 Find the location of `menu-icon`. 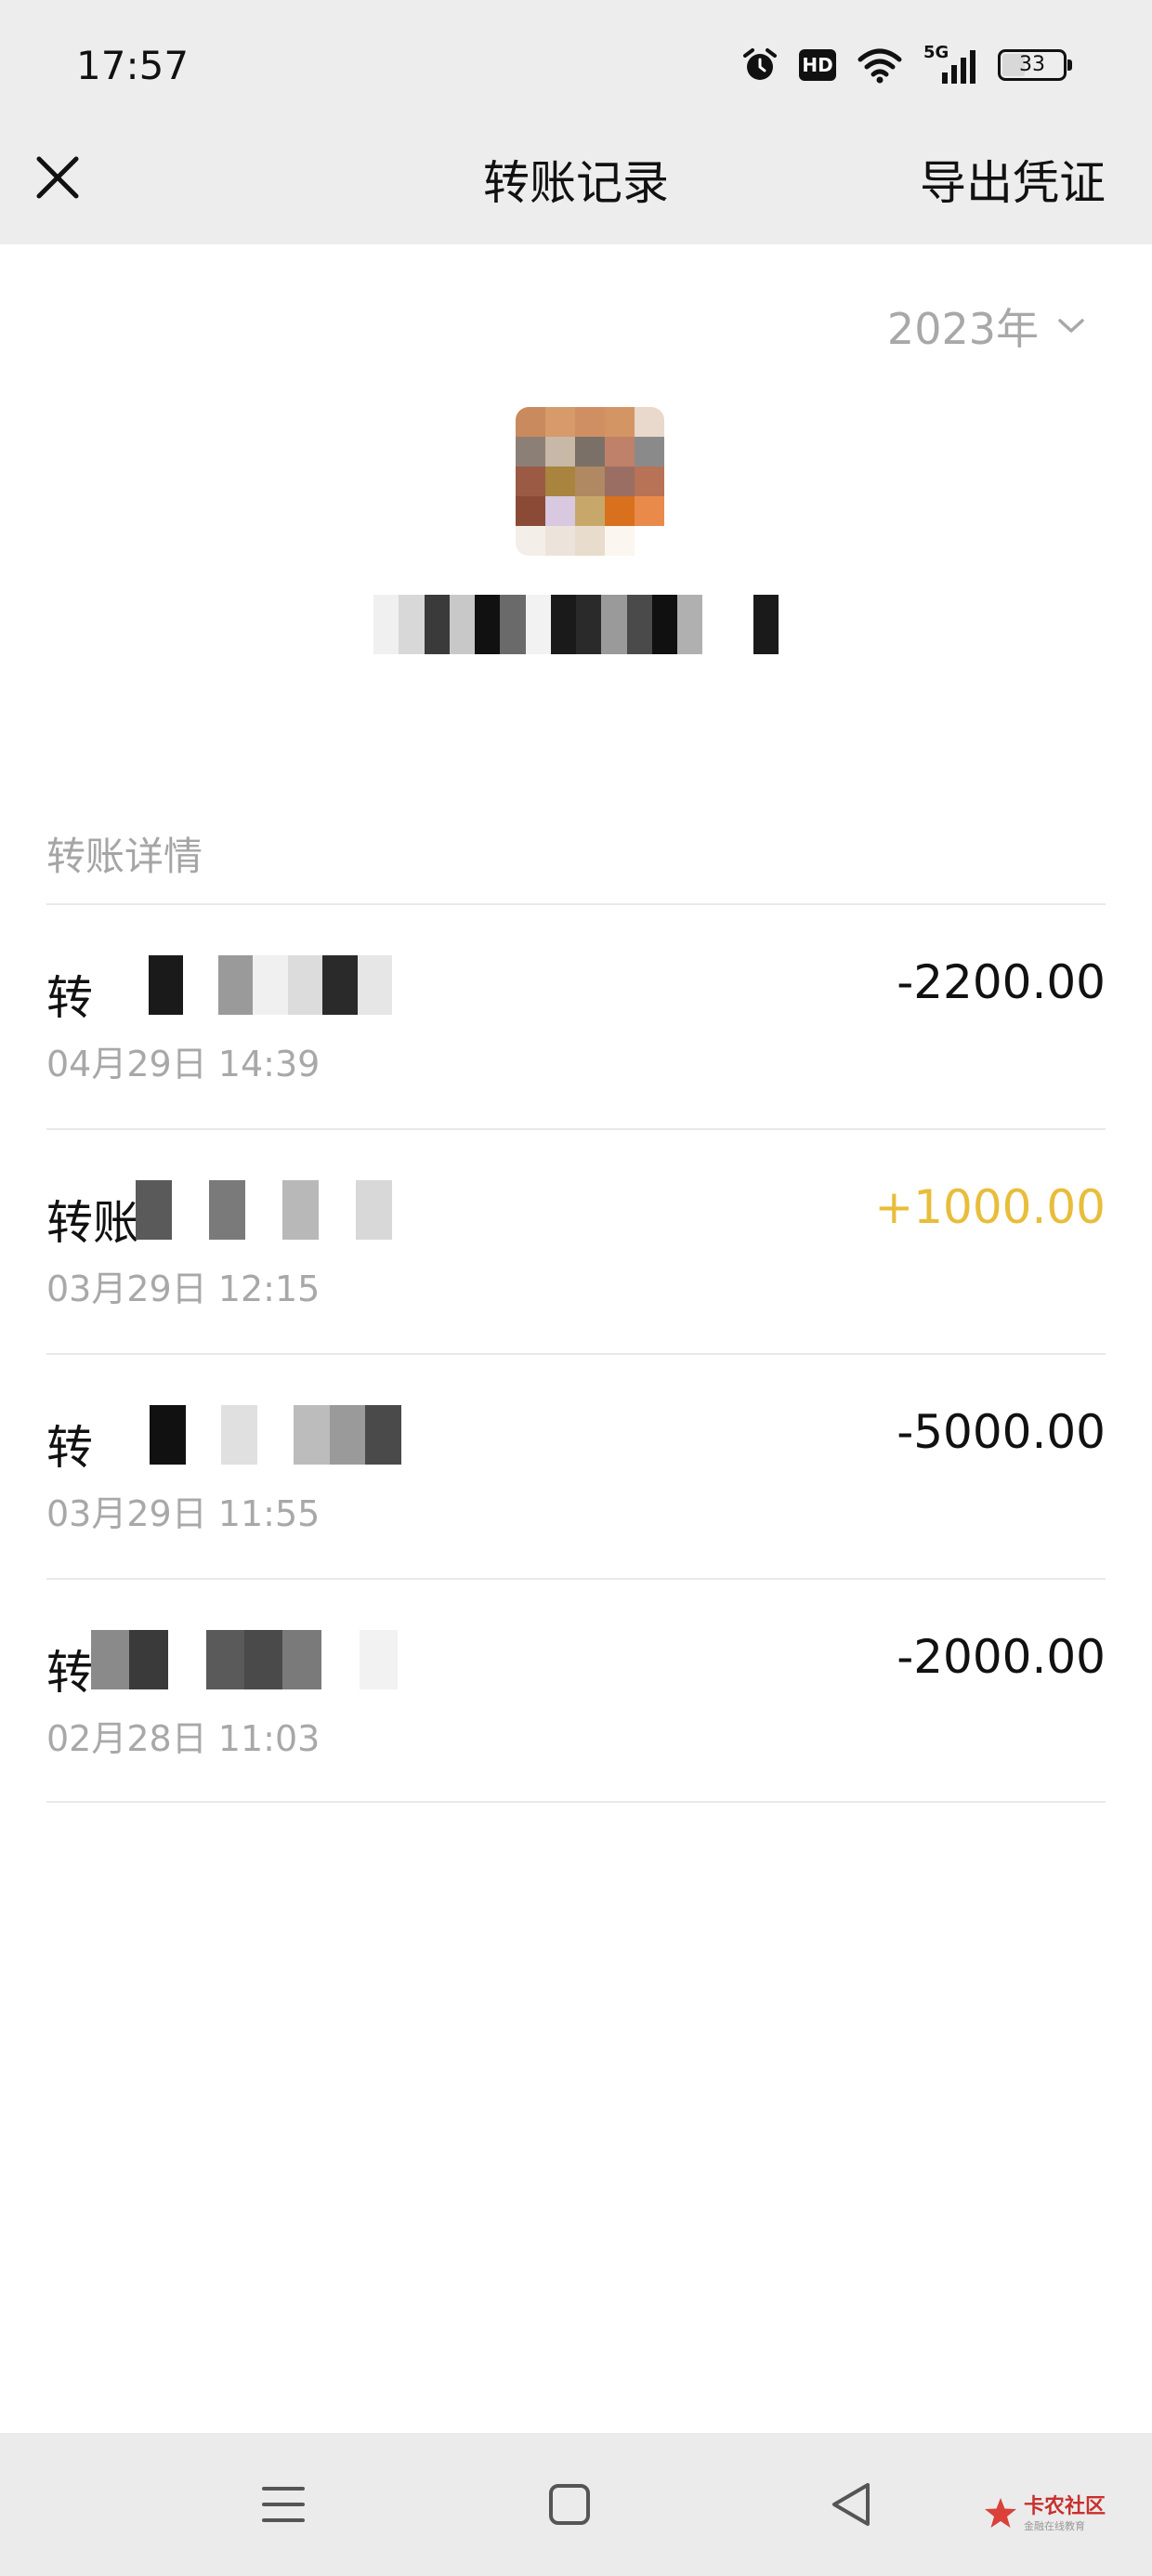

menu-icon is located at coordinates (283, 2504).